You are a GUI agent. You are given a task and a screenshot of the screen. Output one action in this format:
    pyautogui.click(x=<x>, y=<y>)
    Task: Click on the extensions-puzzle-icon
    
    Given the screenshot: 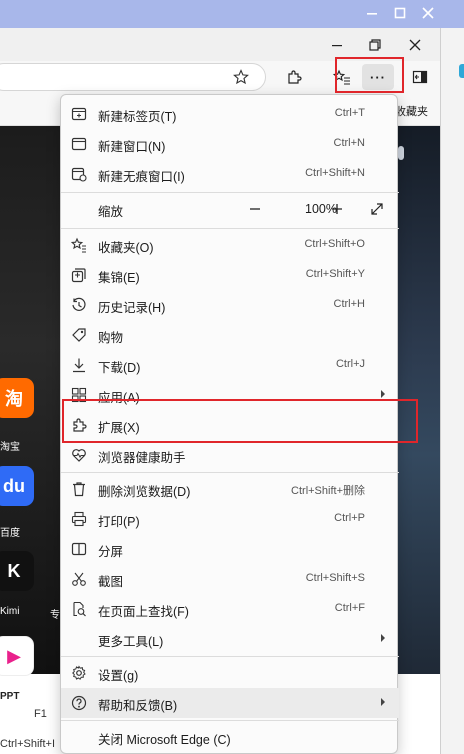 What is the action you would take?
    pyautogui.click(x=80, y=425)
    